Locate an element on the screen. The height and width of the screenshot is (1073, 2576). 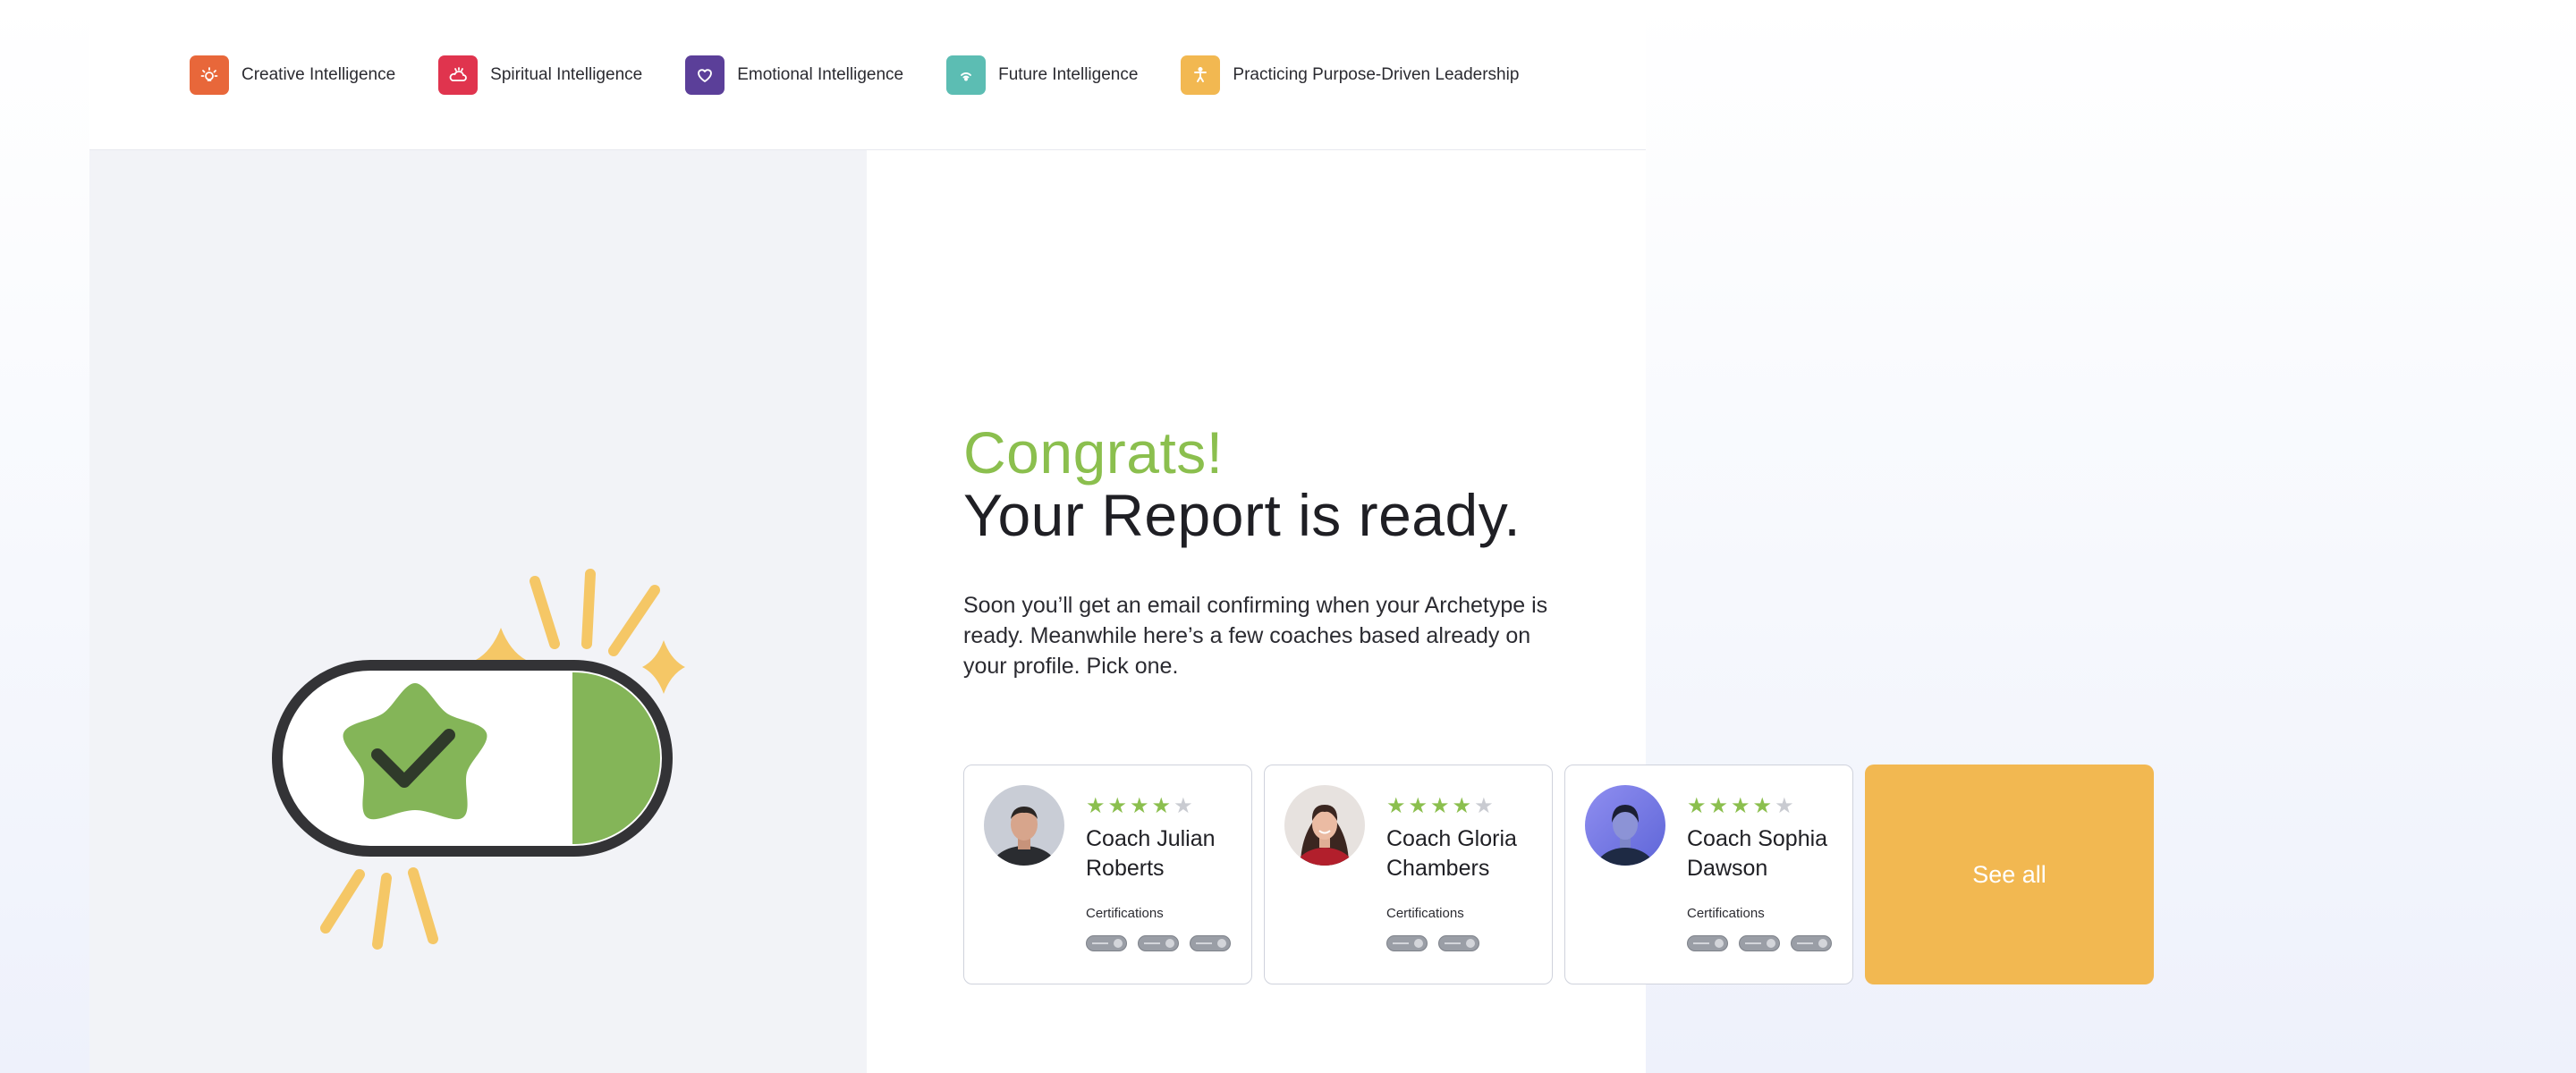
nav-item-emotional-intelligence: Emotional Intelligence is located at coordinates (794, 75).